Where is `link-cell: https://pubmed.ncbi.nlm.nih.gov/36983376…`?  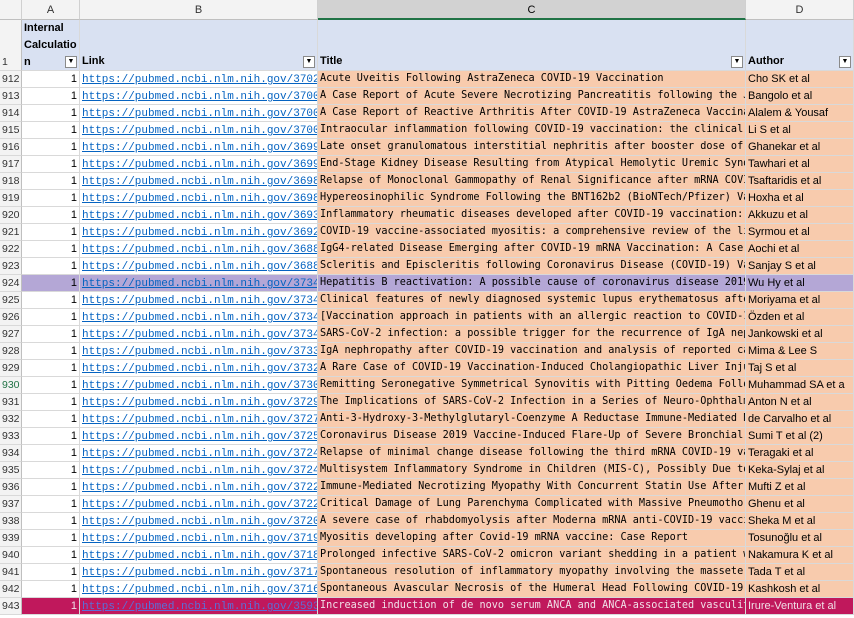
link-cell: https://pubmed.ncbi.nlm.nih.gov/36983376… is located at coordinates (199, 198).